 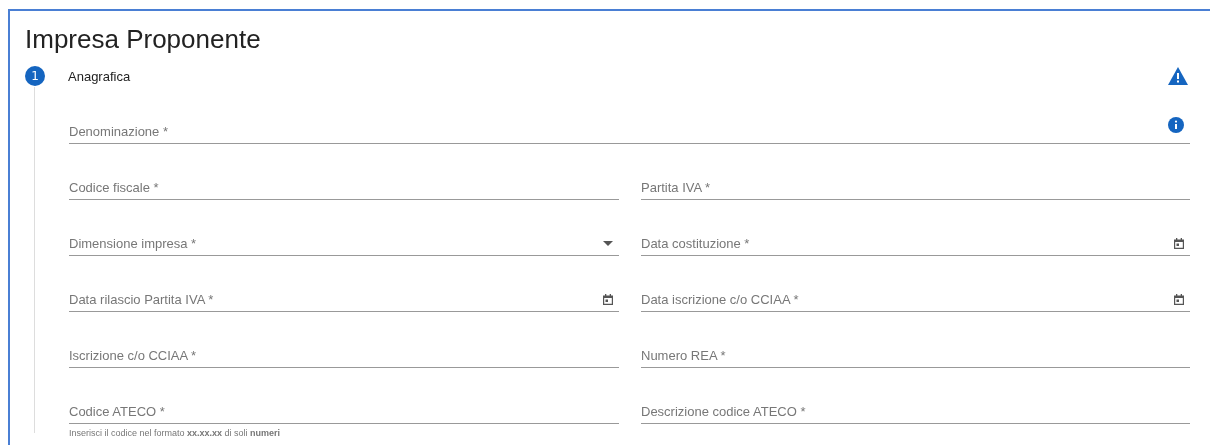 I want to click on input-field: Data costituzione *, so click(x=915, y=243).